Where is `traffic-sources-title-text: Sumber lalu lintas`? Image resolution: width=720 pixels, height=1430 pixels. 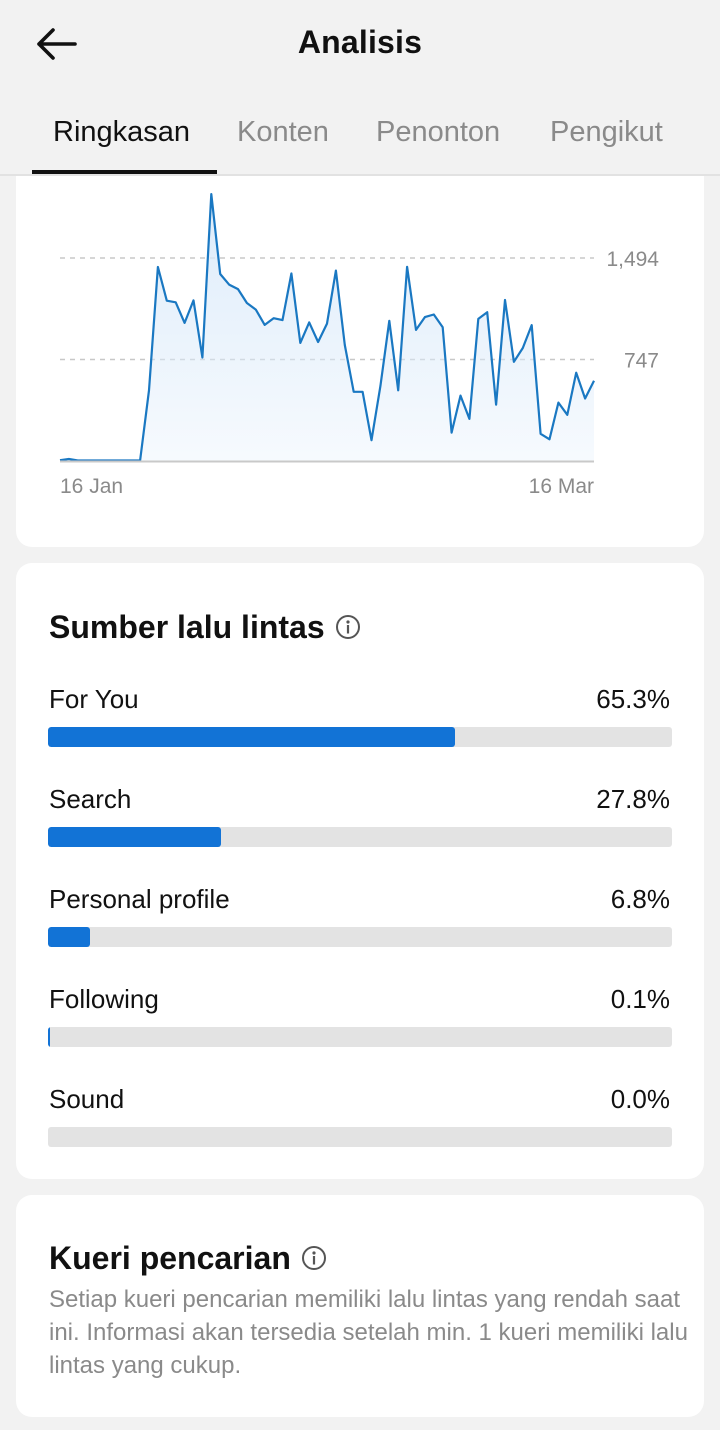 traffic-sources-title-text: Sumber lalu lintas is located at coordinates (187, 627).